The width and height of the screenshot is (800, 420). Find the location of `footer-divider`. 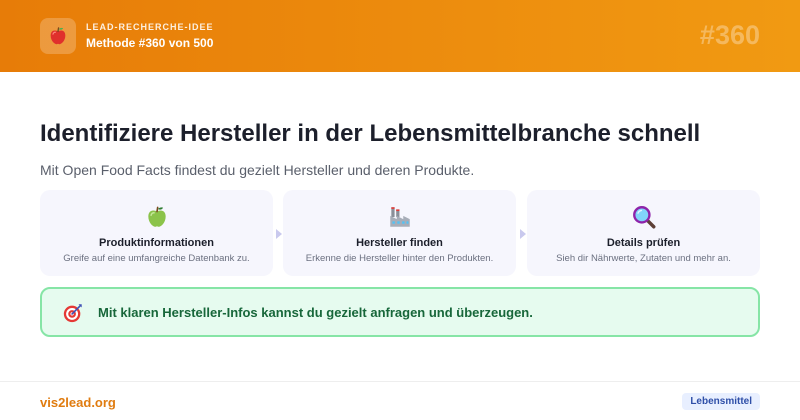

footer-divider is located at coordinates (400, 381).